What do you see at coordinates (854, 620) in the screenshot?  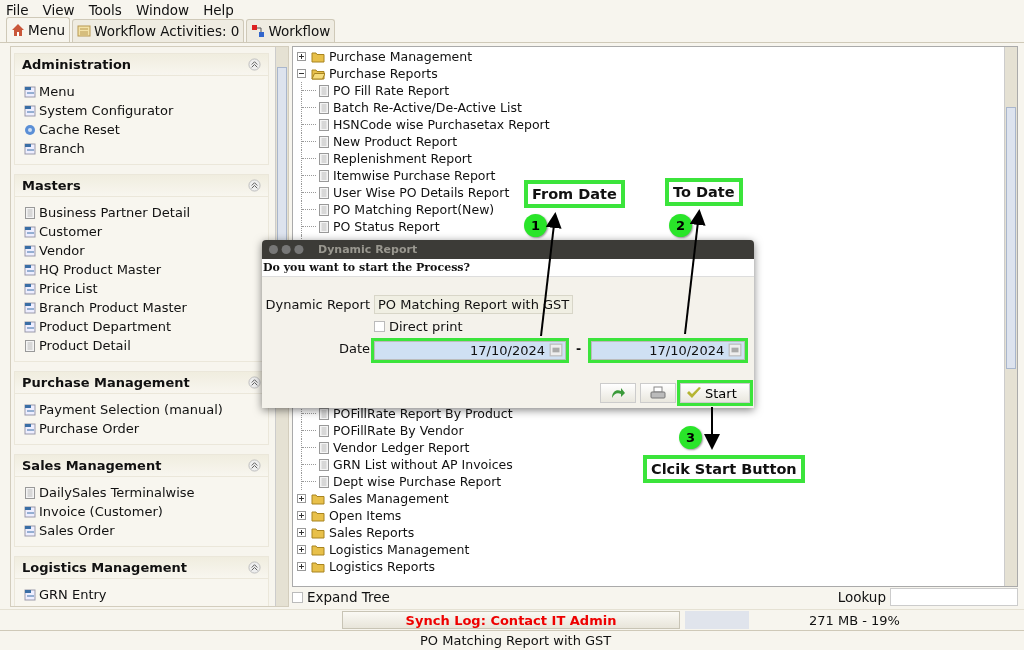 I see `memory-usage: 271 MB - 19%` at bounding box center [854, 620].